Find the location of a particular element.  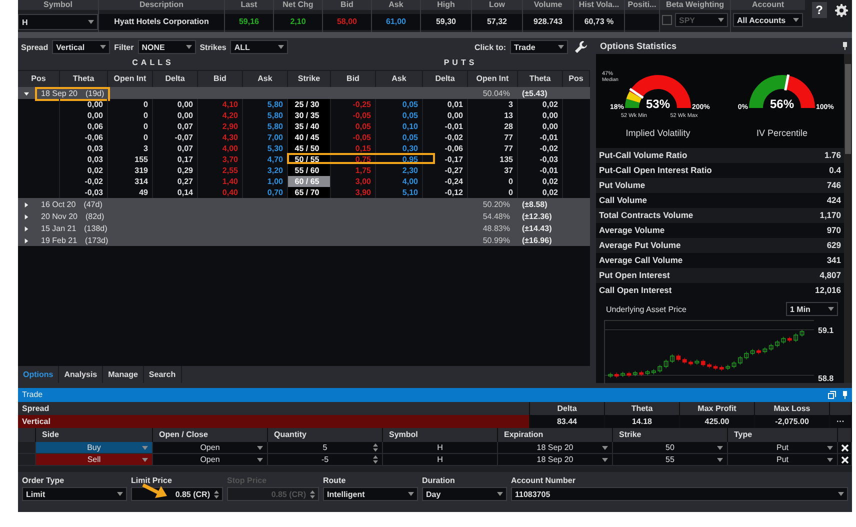

stat-value: 629 is located at coordinates (833, 245).